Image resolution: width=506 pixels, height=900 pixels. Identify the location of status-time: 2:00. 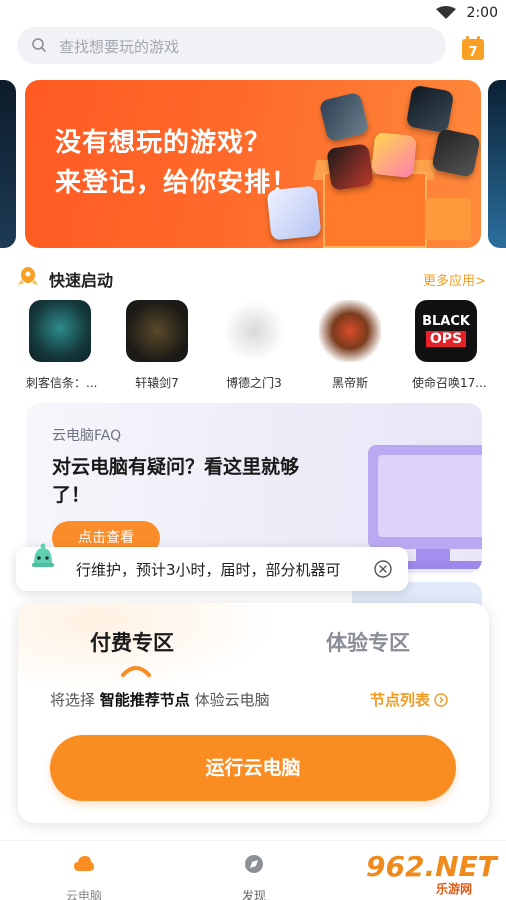
(482, 13).